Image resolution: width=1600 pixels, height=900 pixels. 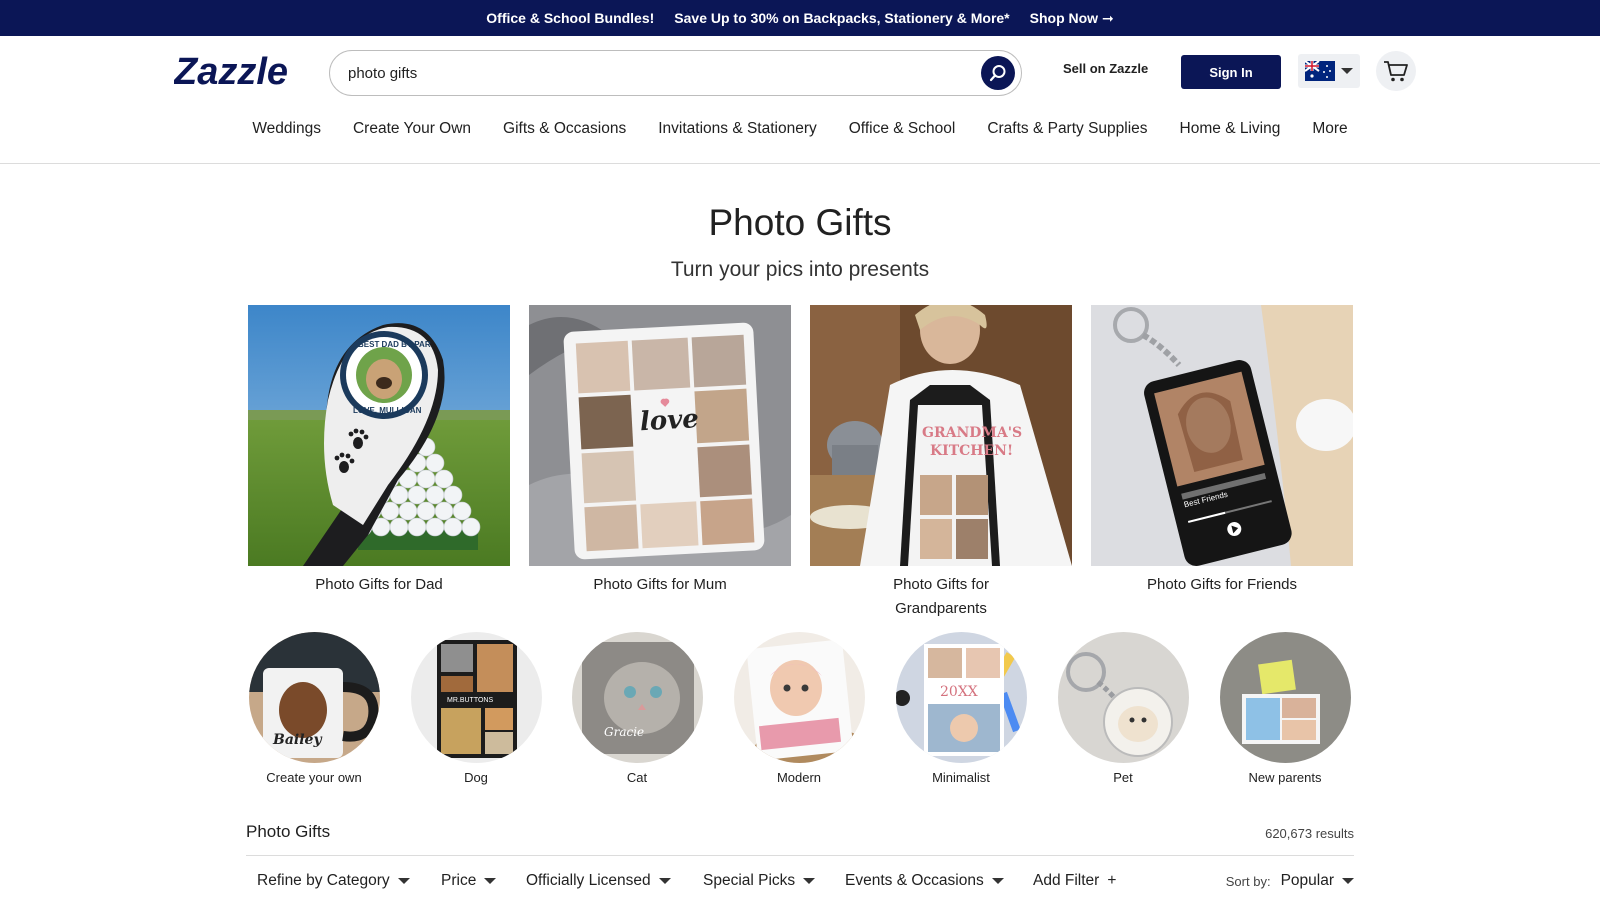 What do you see at coordinates (669, 420) in the screenshot?
I see `svg-text: love` at bounding box center [669, 420].